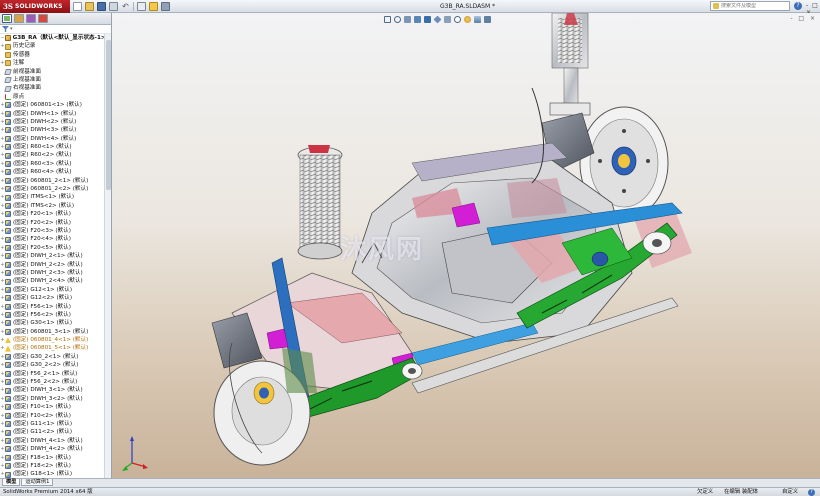  What do you see at coordinates (52, 340) in the screenshot?
I see `tree-item: + (固定) 060801_4<1> (默认)` at bounding box center [52, 340].